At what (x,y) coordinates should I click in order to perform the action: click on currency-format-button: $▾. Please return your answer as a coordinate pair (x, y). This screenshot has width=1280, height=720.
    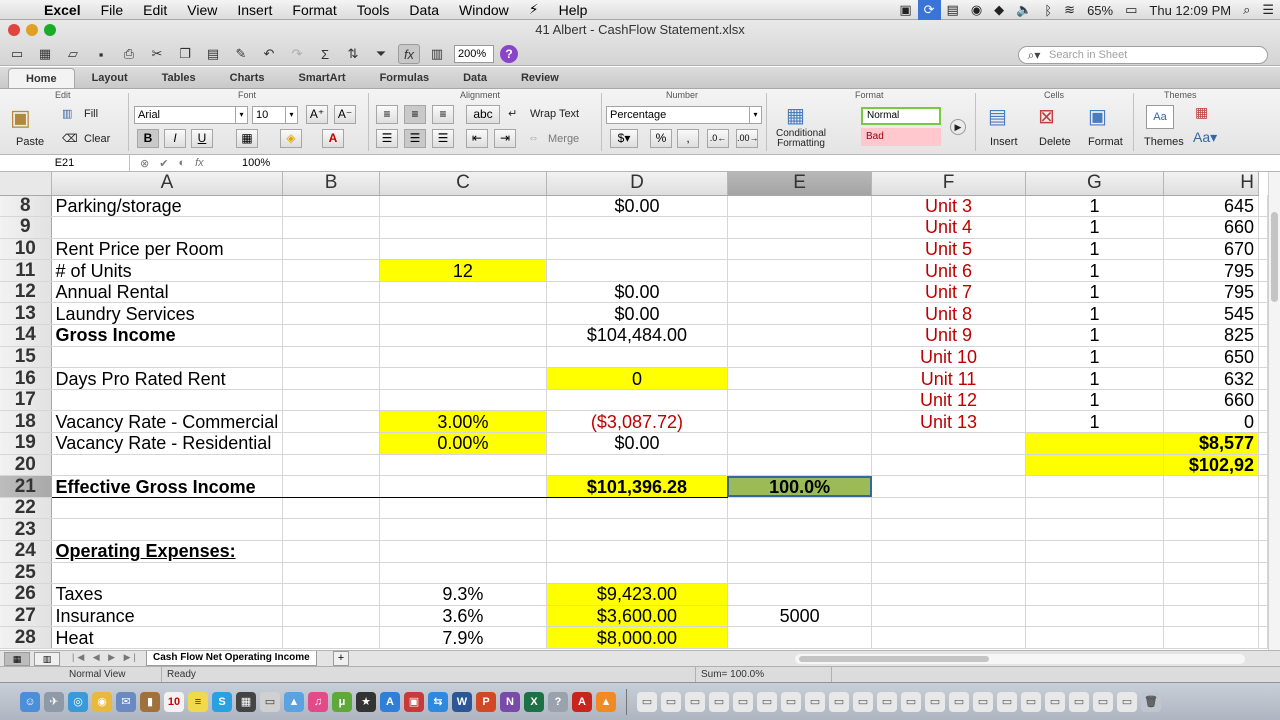
    Looking at the image, I should click on (624, 138).